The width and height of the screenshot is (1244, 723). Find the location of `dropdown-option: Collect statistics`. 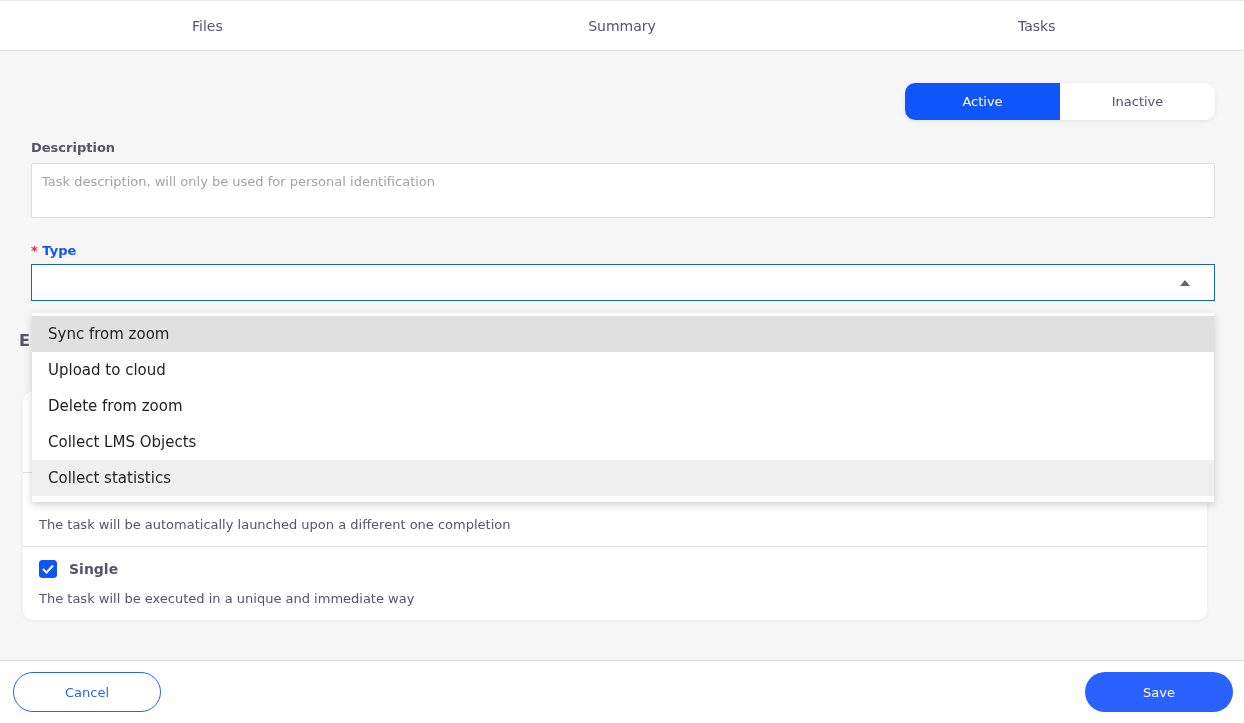

dropdown-option: Collect statistics is located at coordinates (623, 478).